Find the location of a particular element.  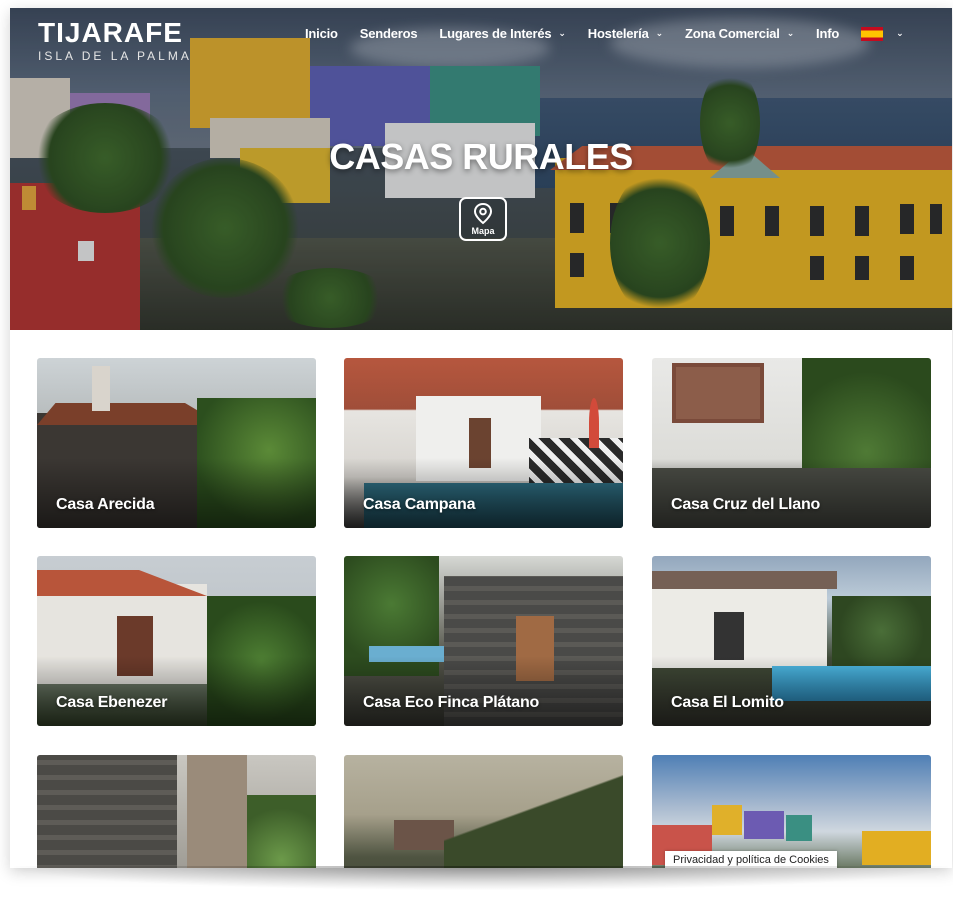

nav-label: Lugares de Interés is located at coordinates (495, 33).